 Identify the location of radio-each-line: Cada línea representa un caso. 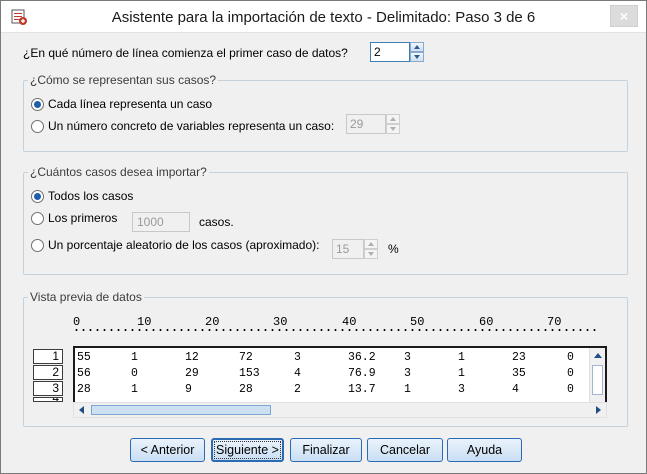
(121, 104).